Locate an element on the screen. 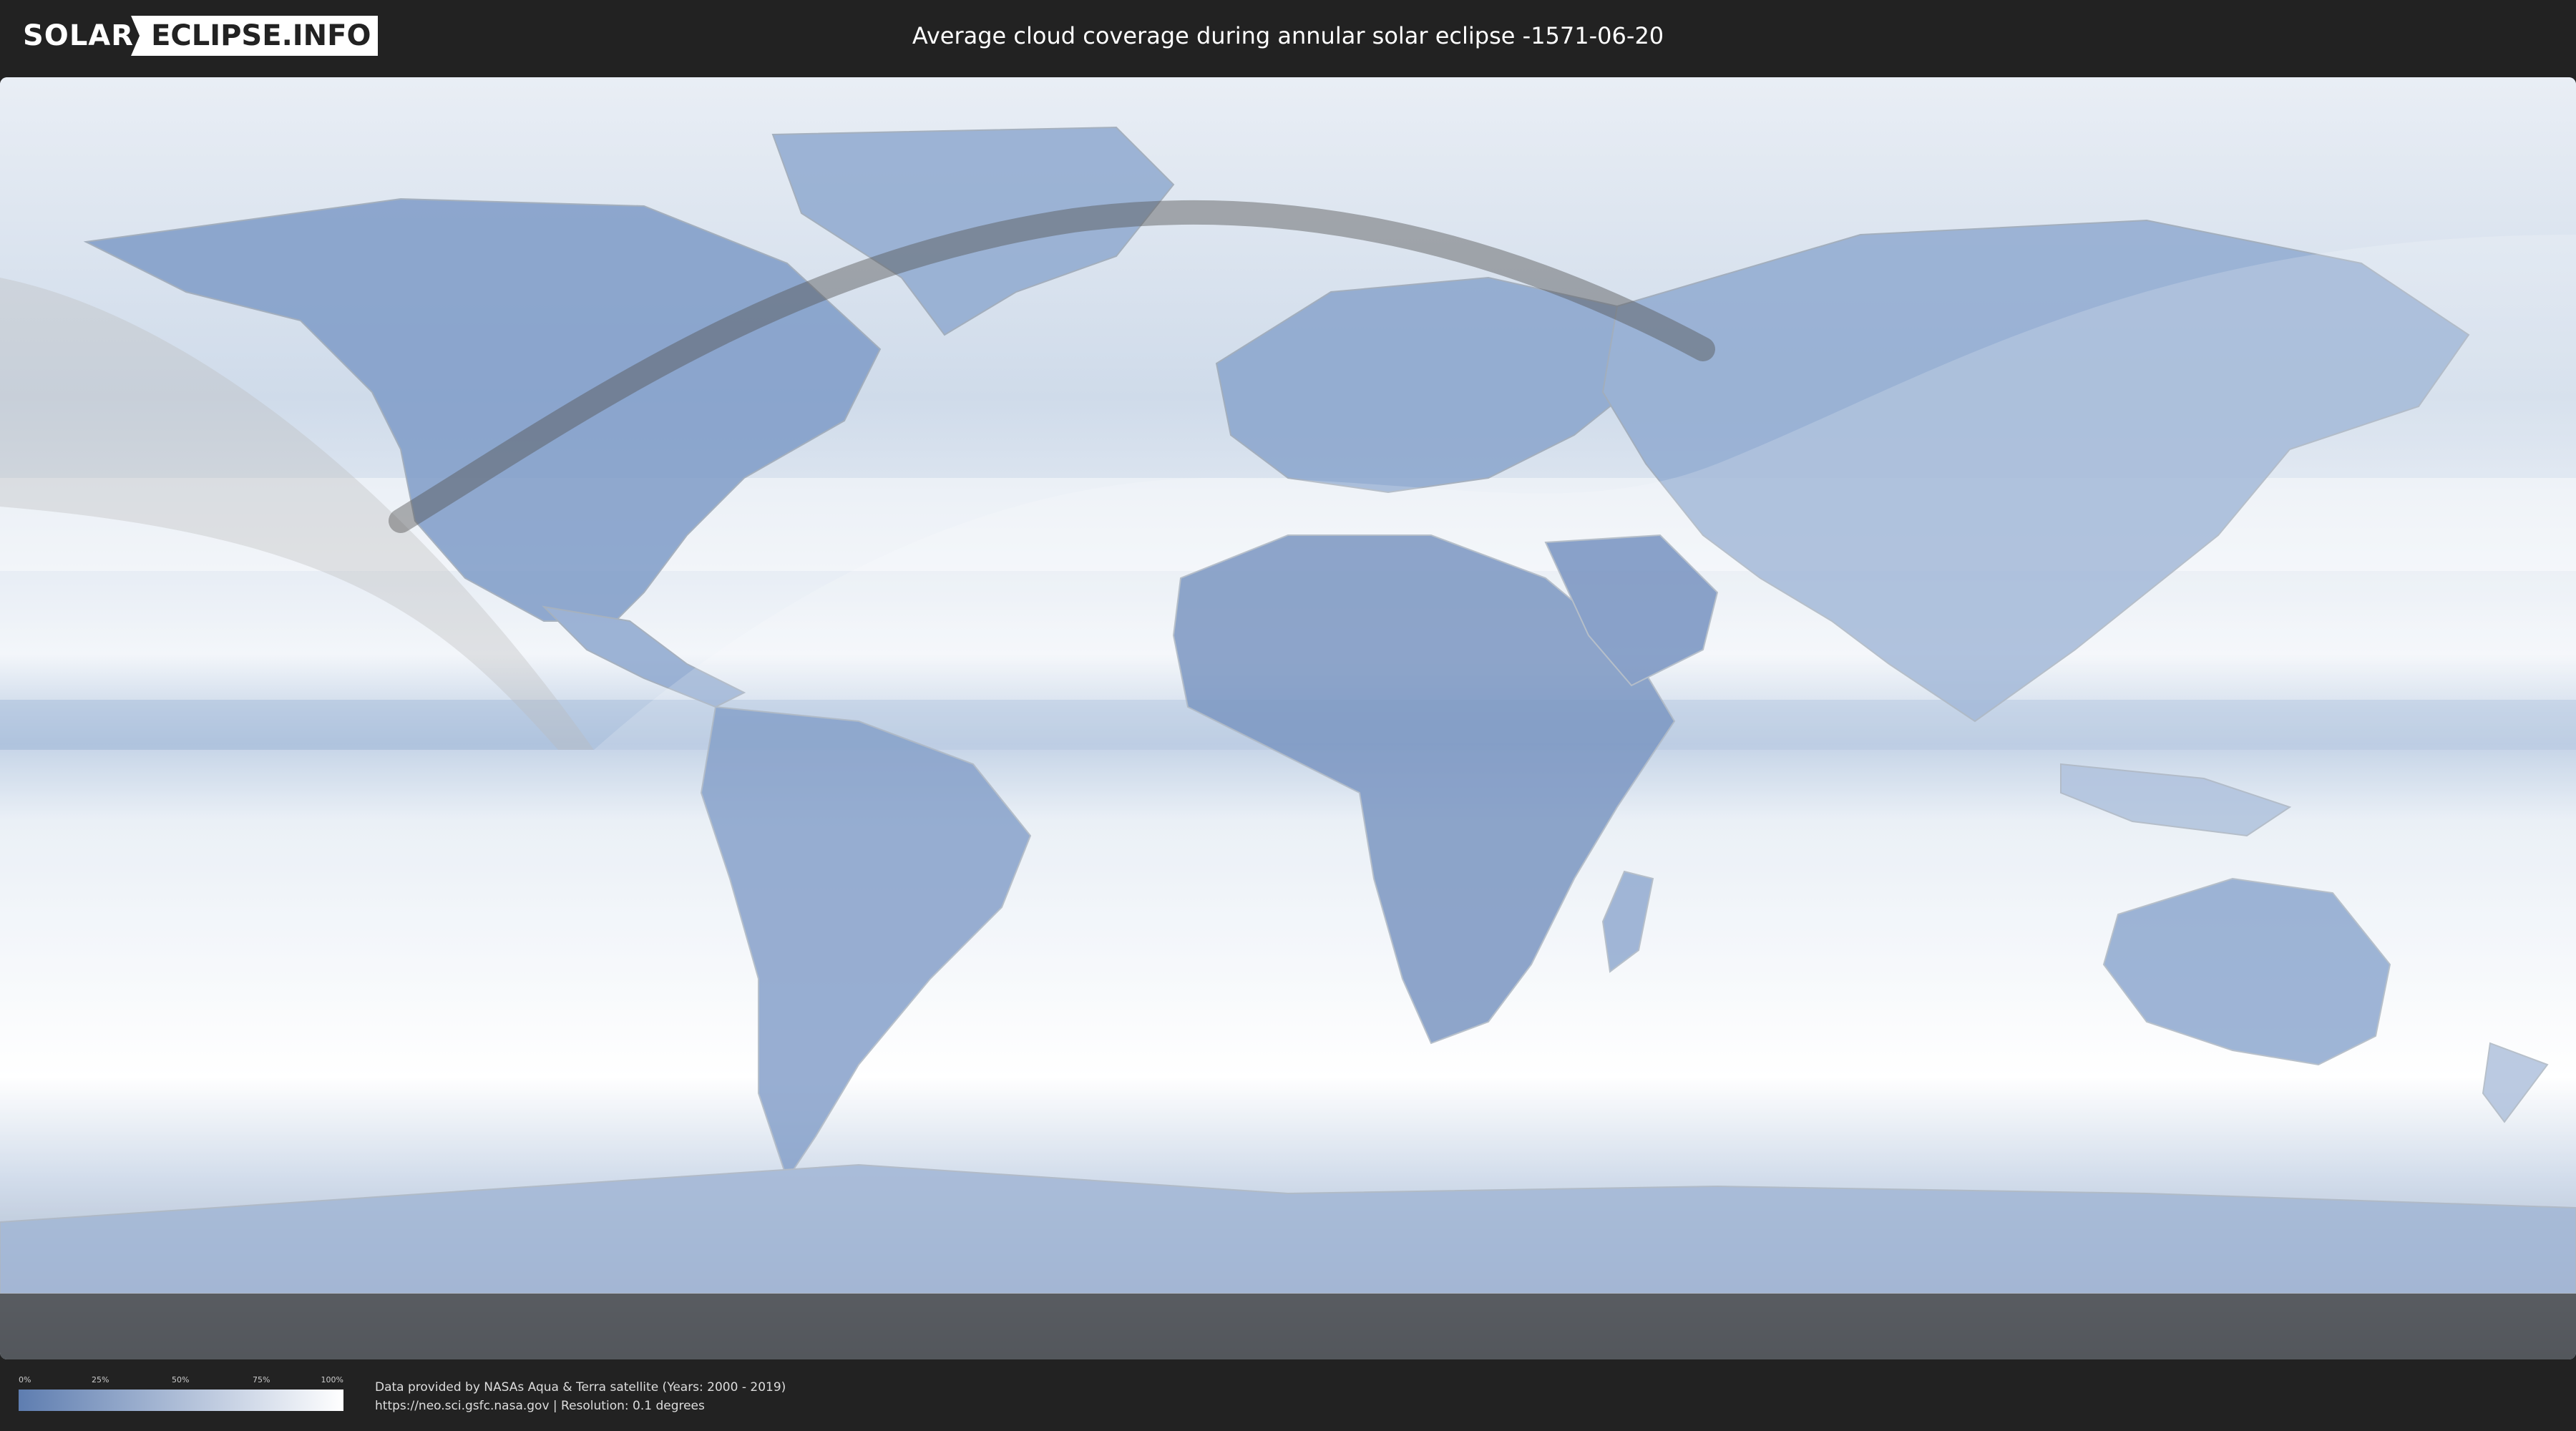  cloud-coverage-legend: 0% 25% 50% 75% 100% is located at coordinates (181, 1395).